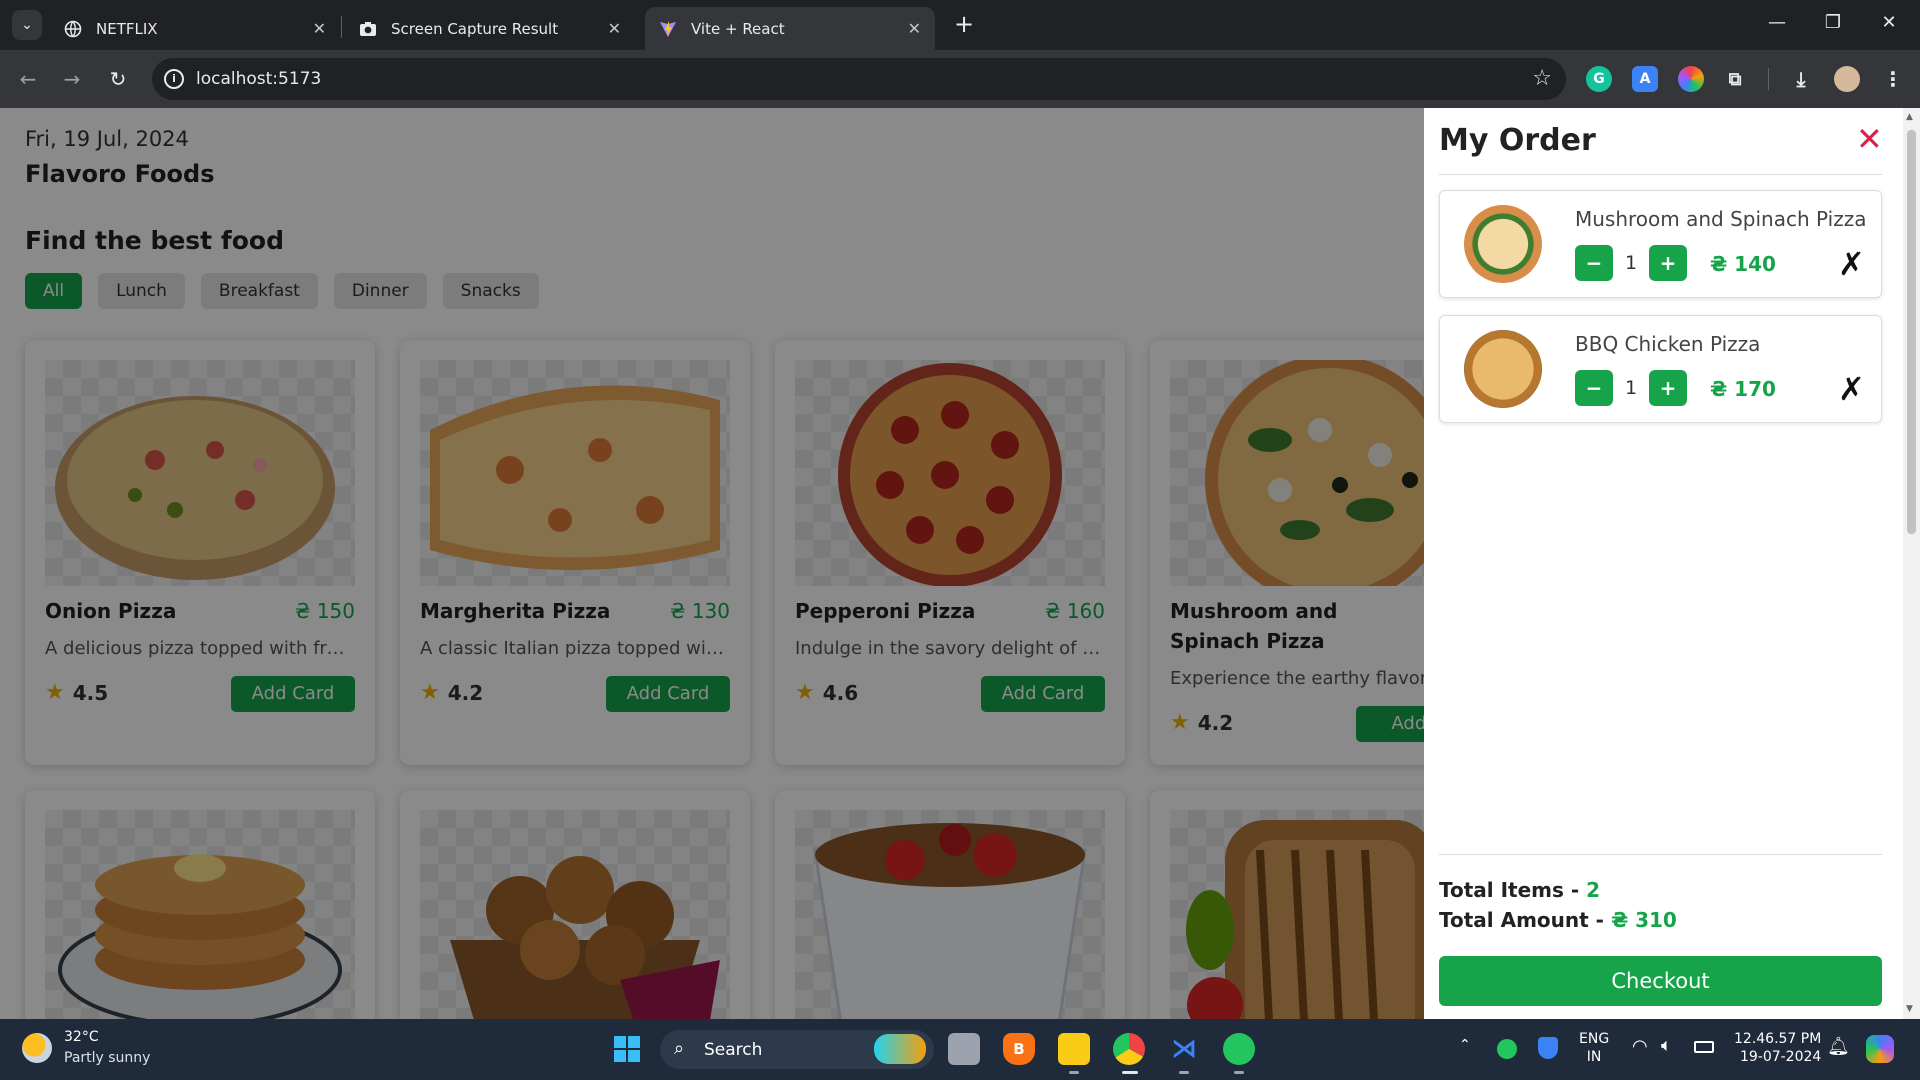  Describe the element at coordinates (668, 29) in the screenshot. I see `vite-logo-icon` at that location.